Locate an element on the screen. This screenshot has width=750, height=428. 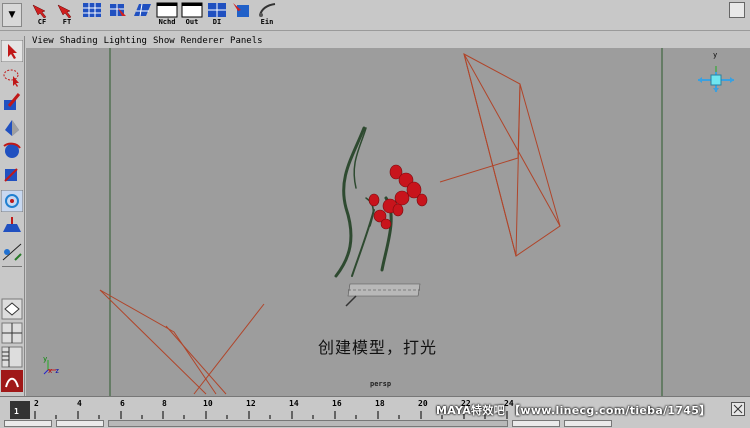
shelf-button-select-grid is located at coordinates (117, 15).